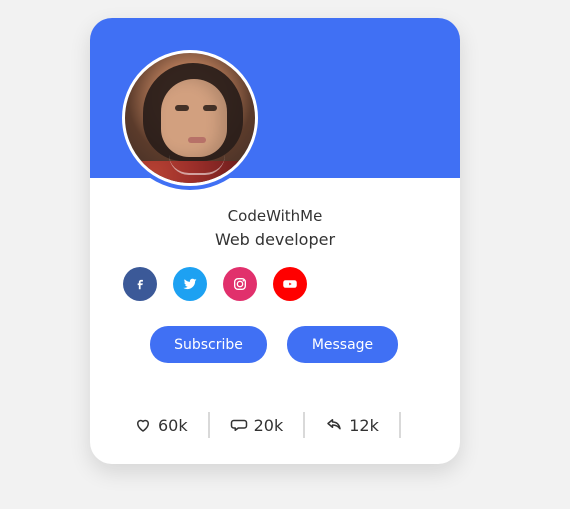 This screenshot has width=570, height=509. Describe the element at coordinates (239, 425) in the screenshot. I see `comment-icon` at that location.